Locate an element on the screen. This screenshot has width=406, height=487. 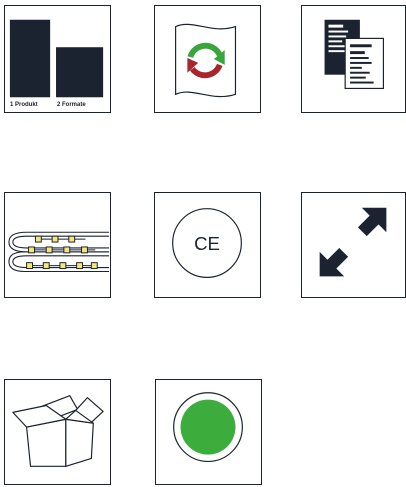
box-tile is located at coordinates (57, 432).